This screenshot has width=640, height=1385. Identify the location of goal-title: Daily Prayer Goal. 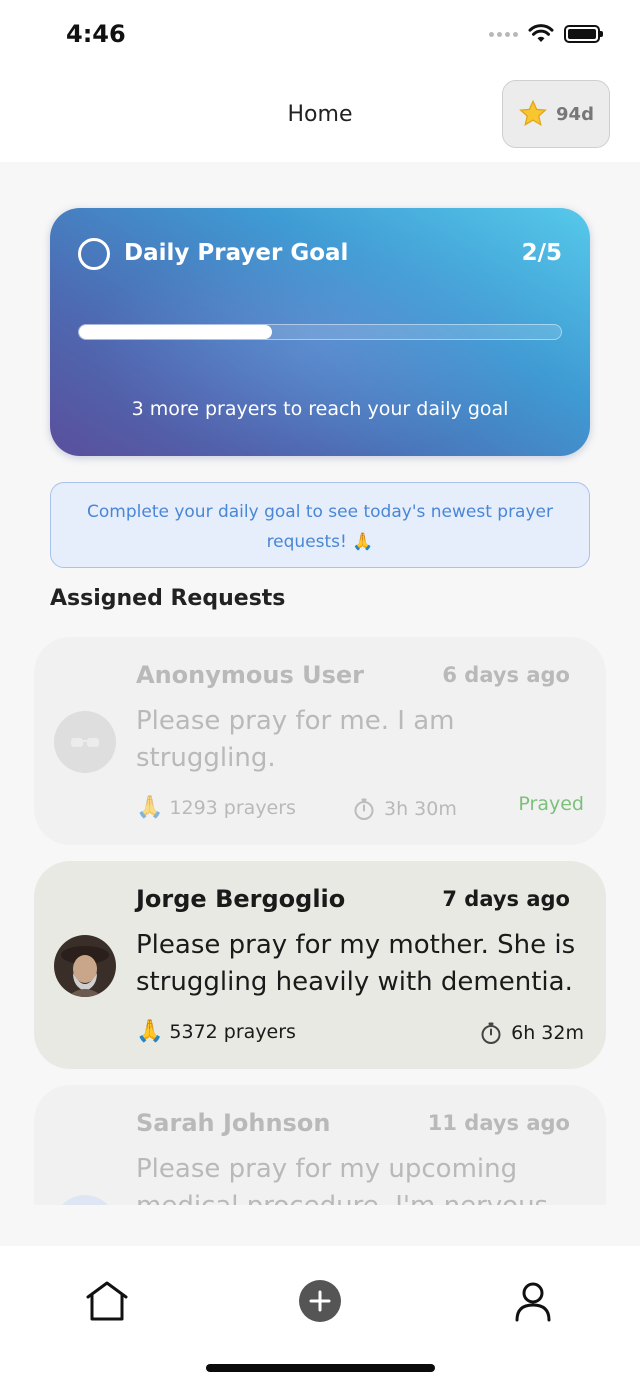
(236, 253).